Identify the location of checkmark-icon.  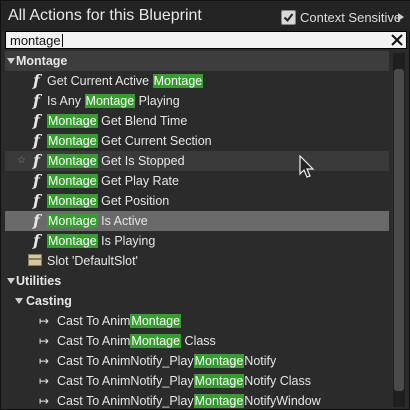
(288, 17).